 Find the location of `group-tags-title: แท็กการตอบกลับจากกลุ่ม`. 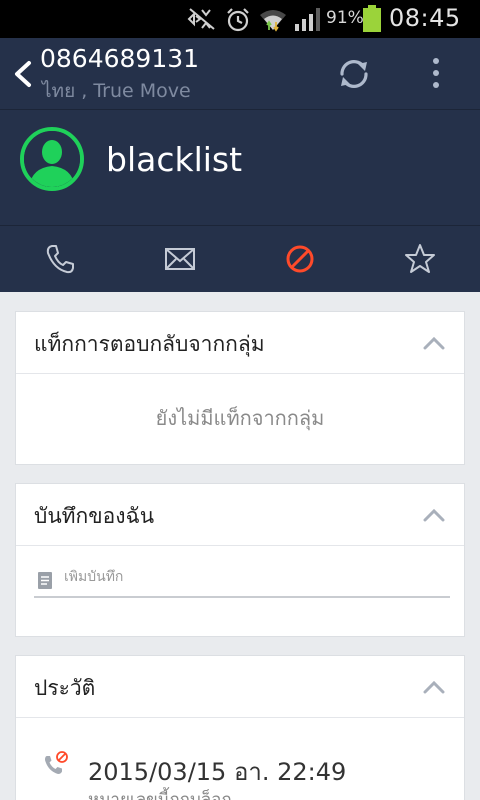

group-tags-title: แท็กการตอบกลับจากกลุ่ม is located at coordinates (149, 344).